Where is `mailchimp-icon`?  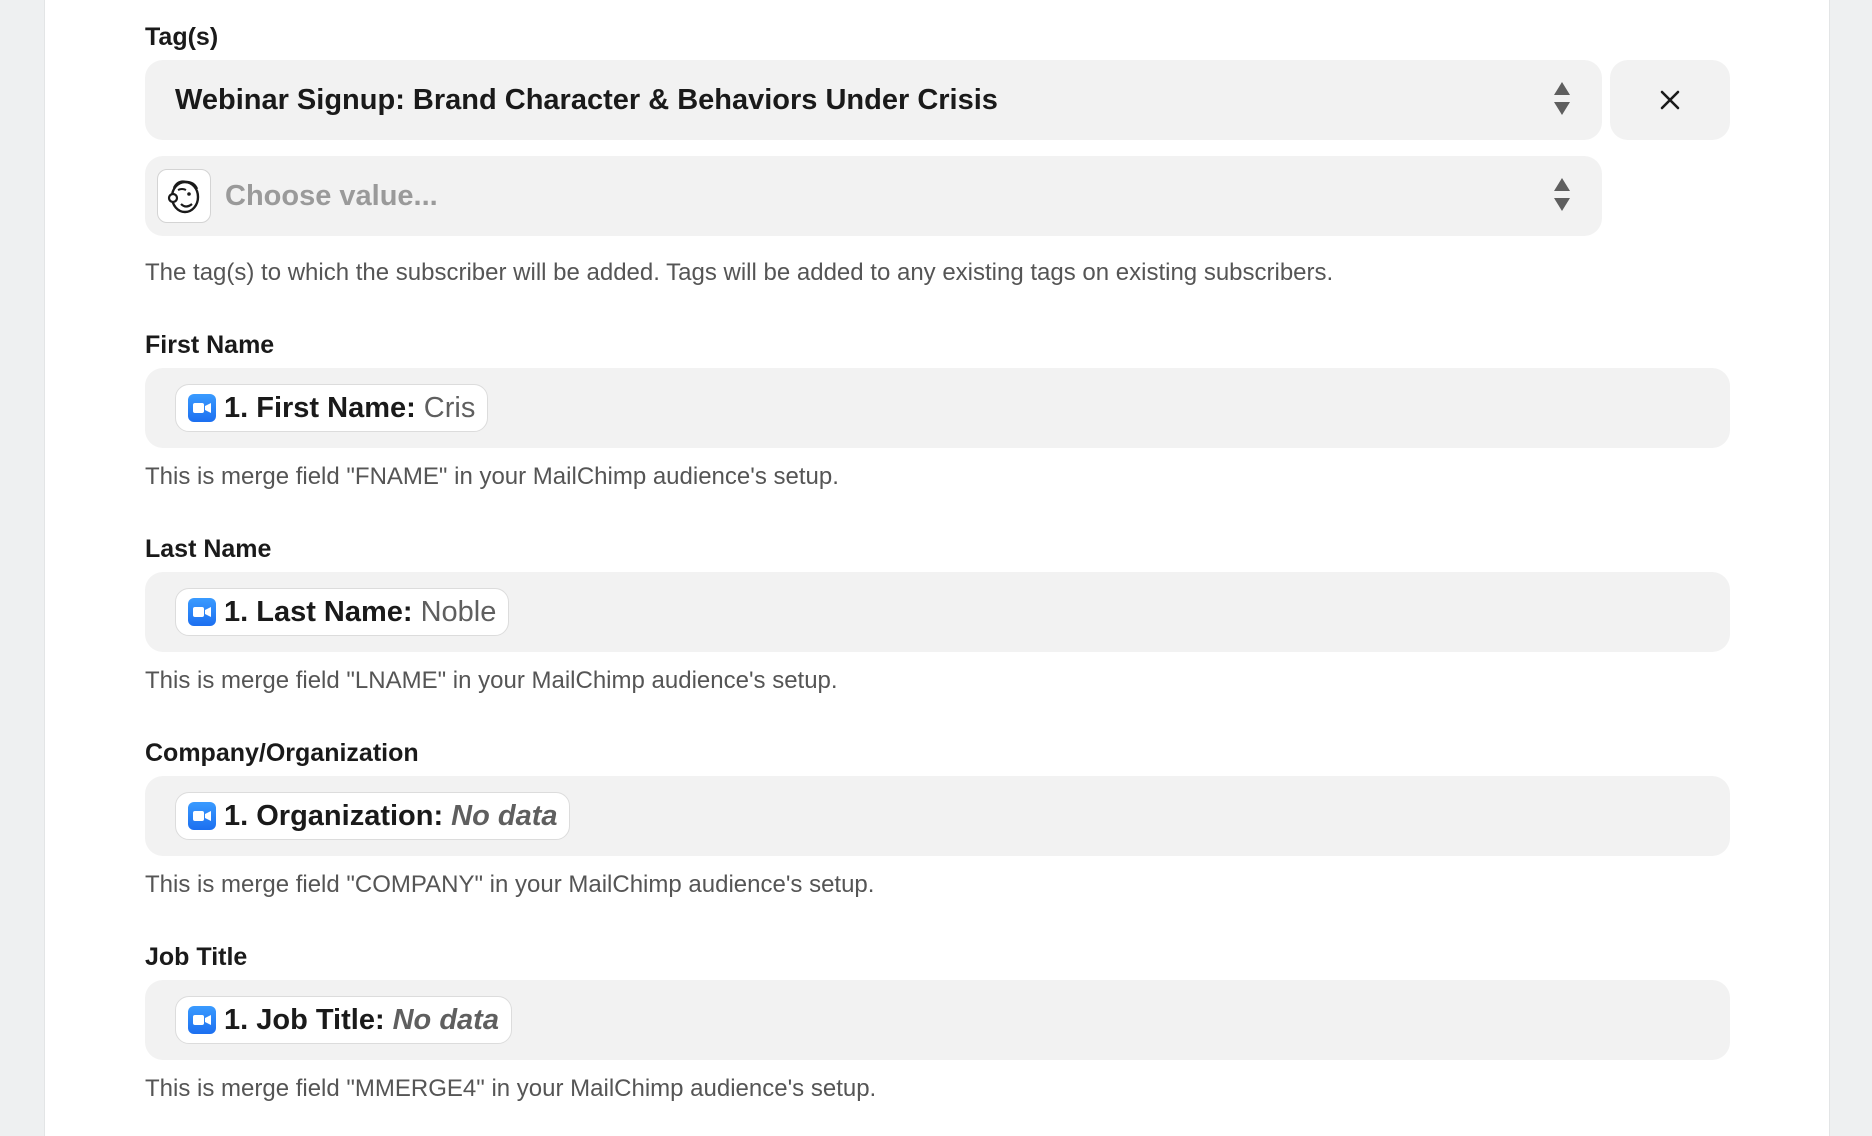
mailchimp-icon is located at coordinates (184, 196).